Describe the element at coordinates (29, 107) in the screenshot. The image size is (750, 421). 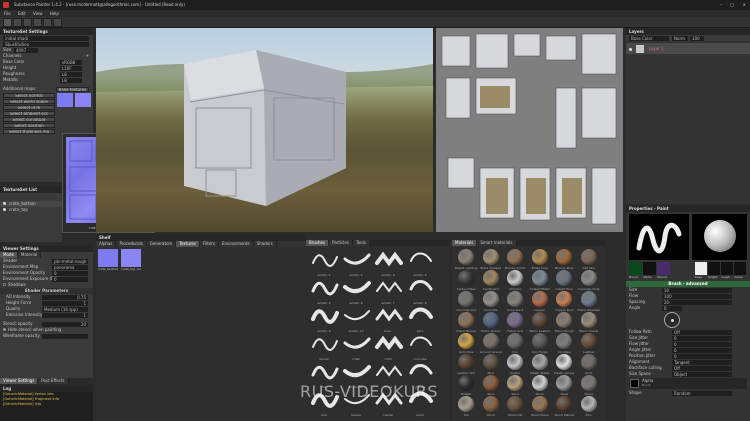
I see `select-map-button: Select id m` at that location.